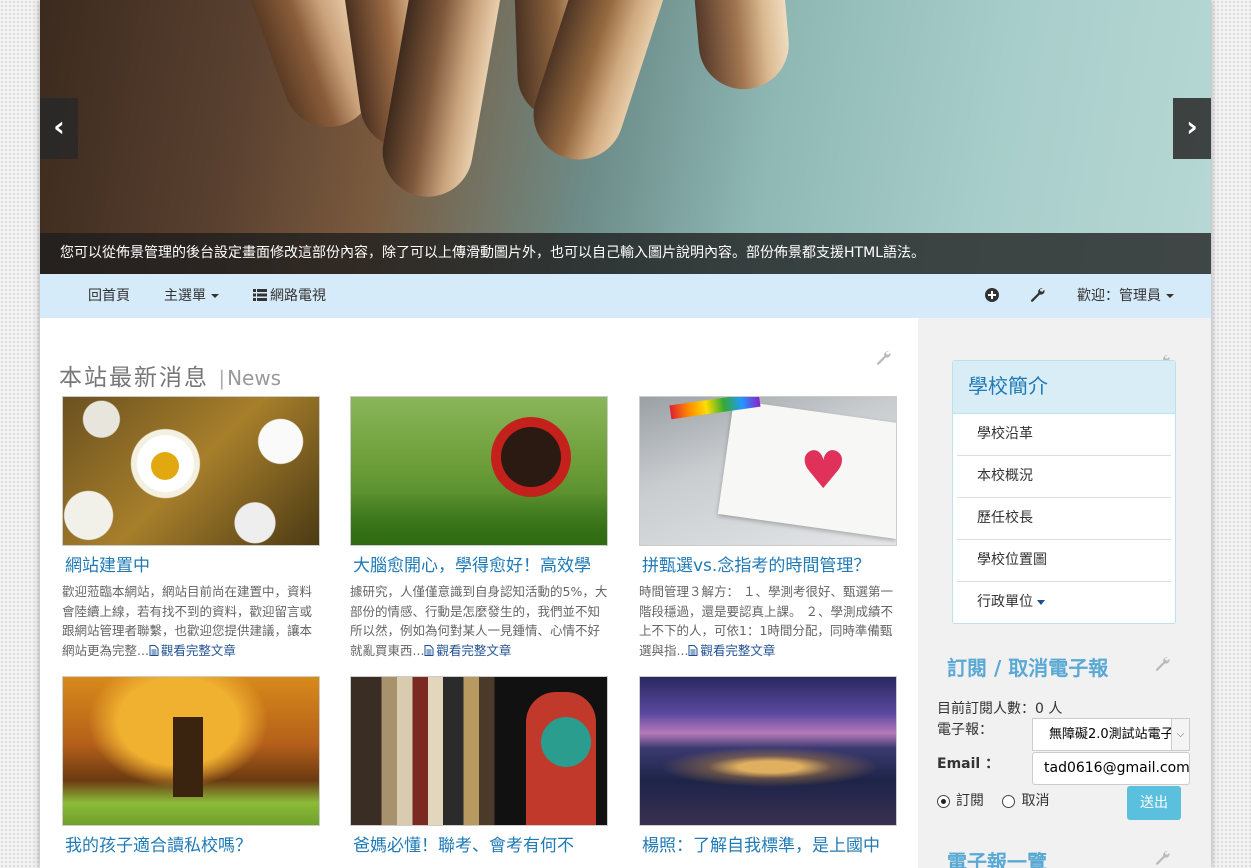 Image resolution: width=1251 pixels, height=868 pixels. I want to click on nav-main-menu: 主選單, so click(191, 296).